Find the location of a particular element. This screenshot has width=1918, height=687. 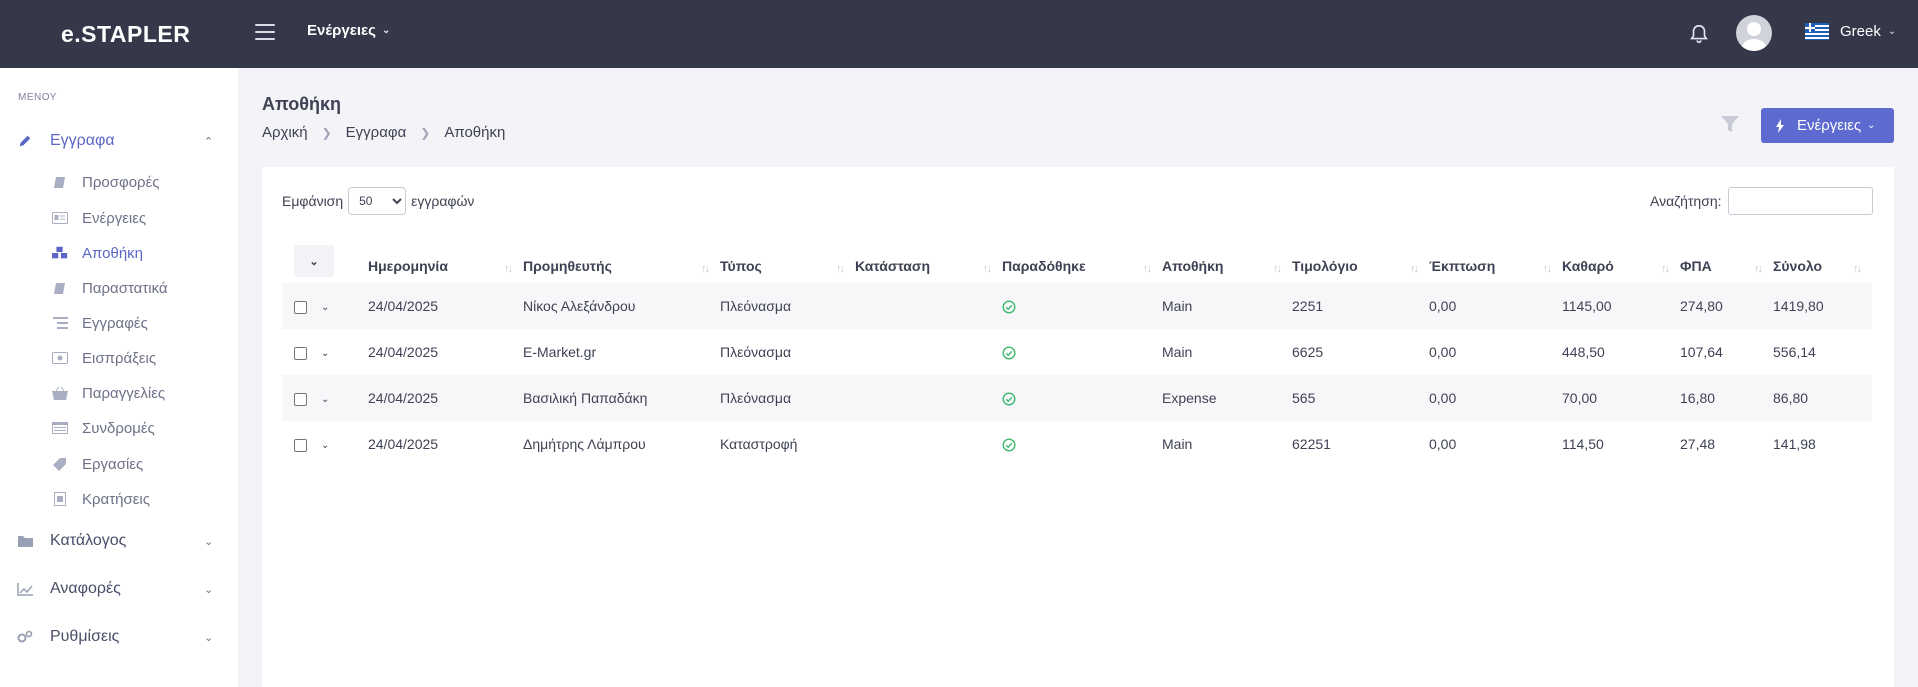

cell-invoice: 2251 is located at coordinates (1308, 306).